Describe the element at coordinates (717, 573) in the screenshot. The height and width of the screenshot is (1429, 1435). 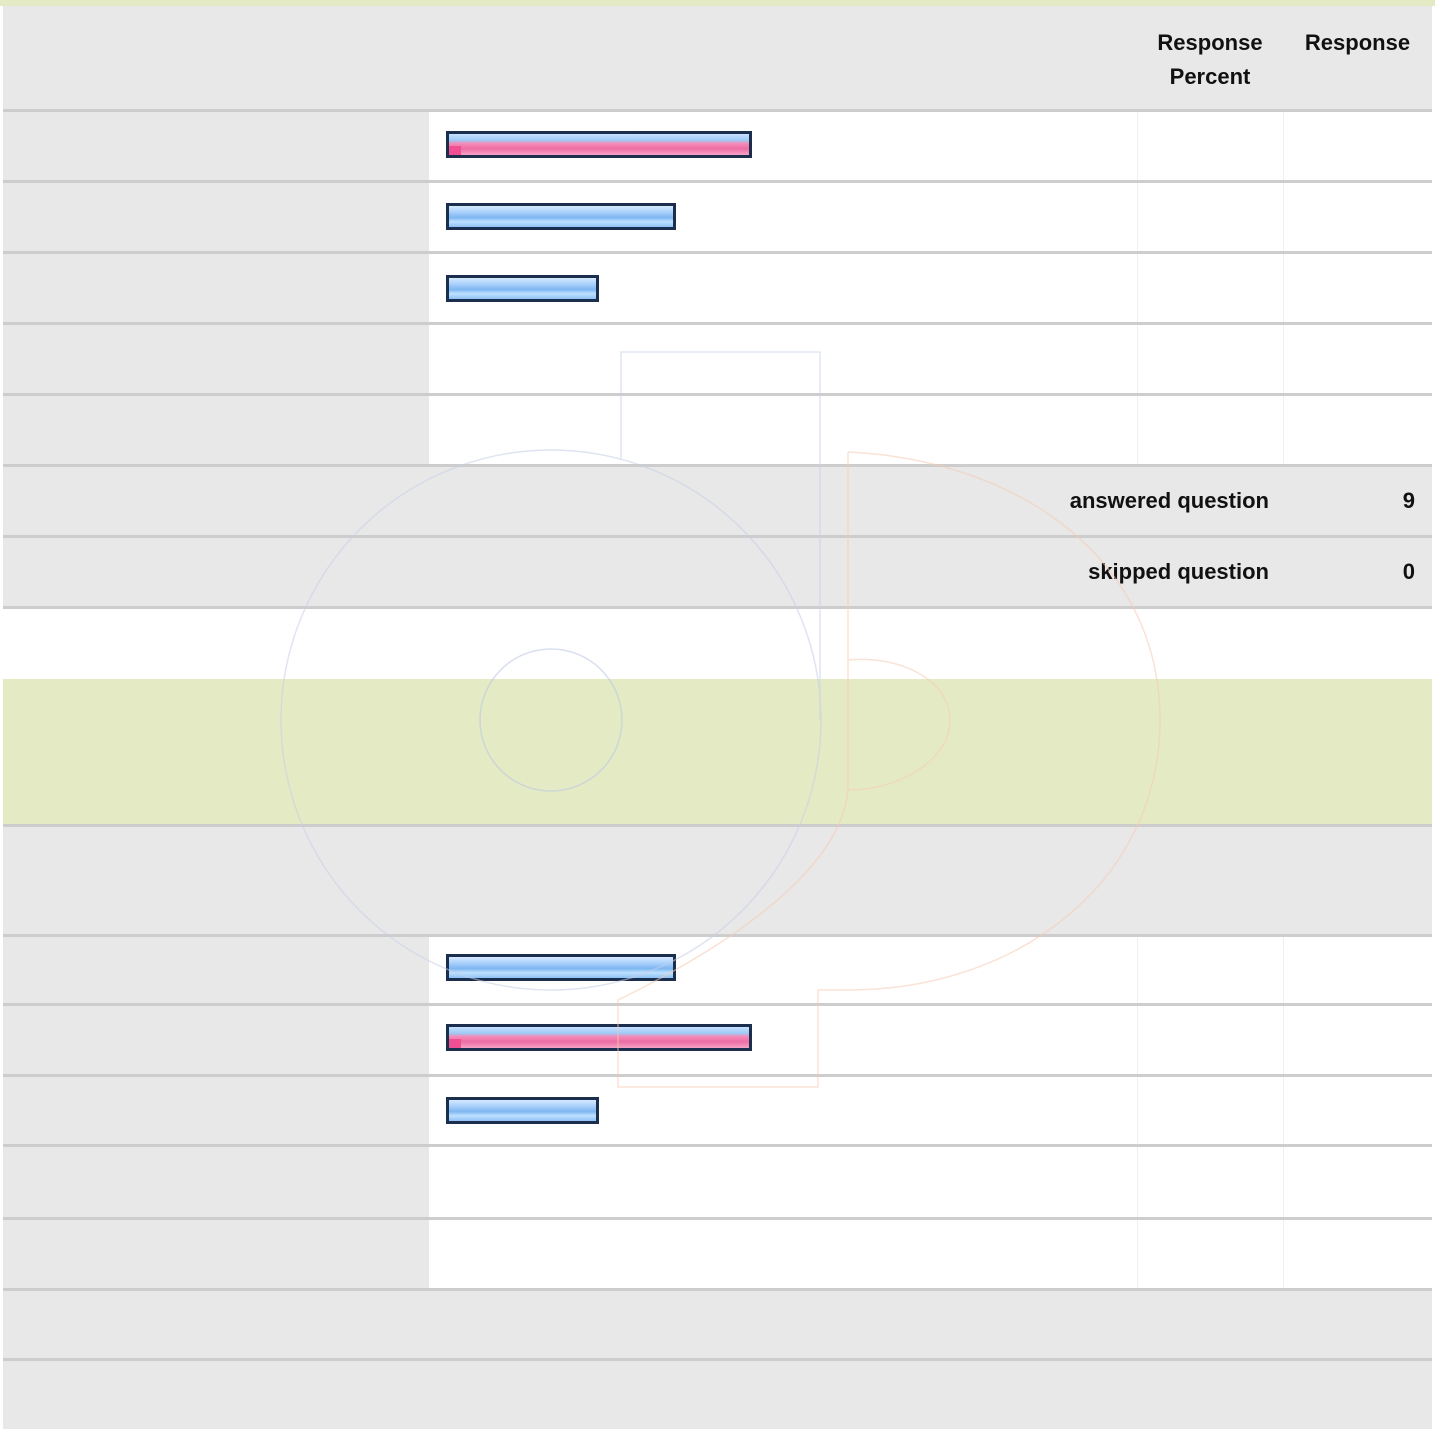
I see `skipped-question-row: skipped question 0` at that location.